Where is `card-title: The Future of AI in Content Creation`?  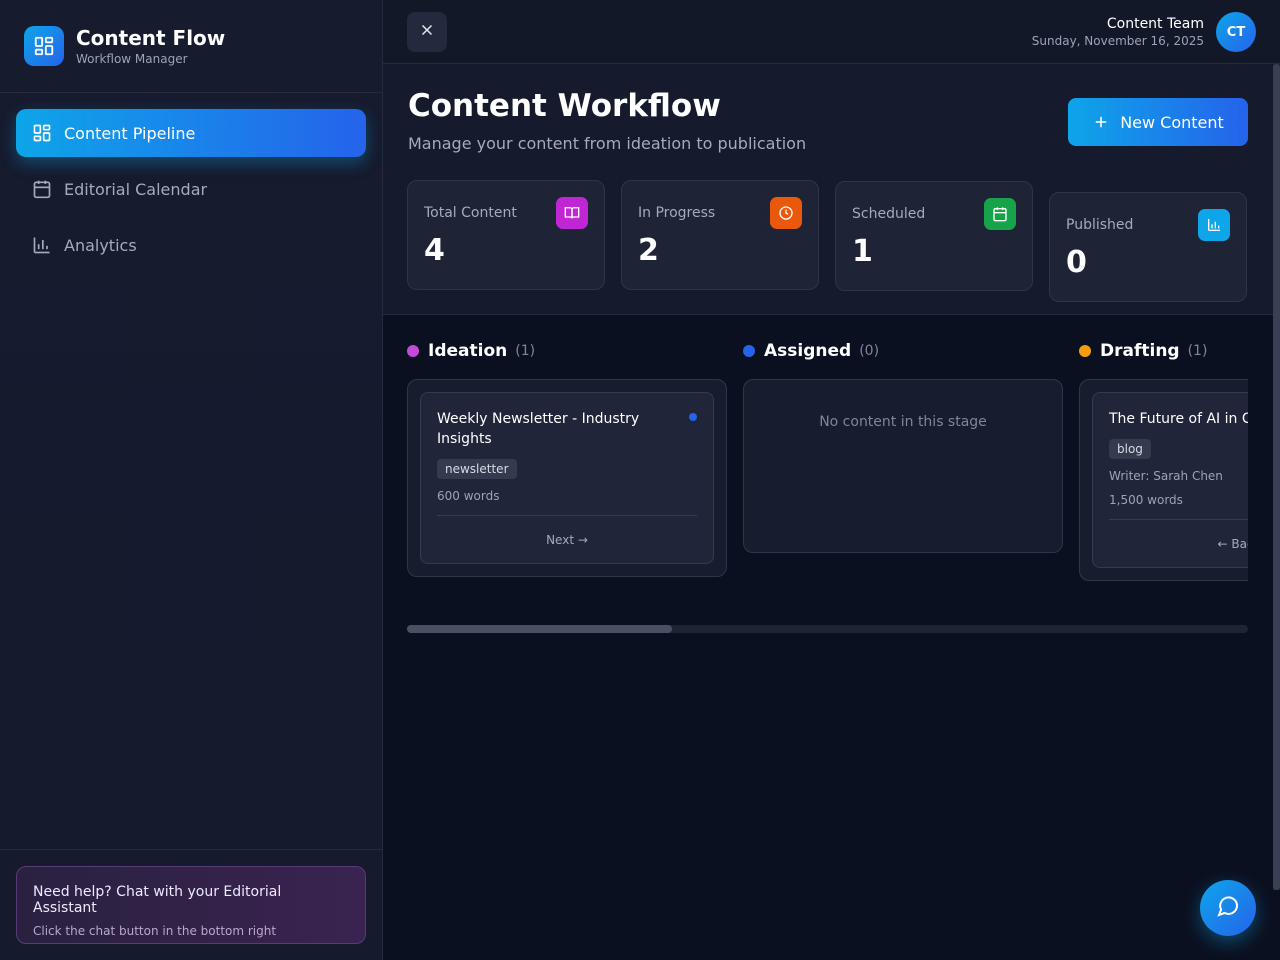
card-title: The Future of AI in Content Creation is located at coordinates (1178, 419).